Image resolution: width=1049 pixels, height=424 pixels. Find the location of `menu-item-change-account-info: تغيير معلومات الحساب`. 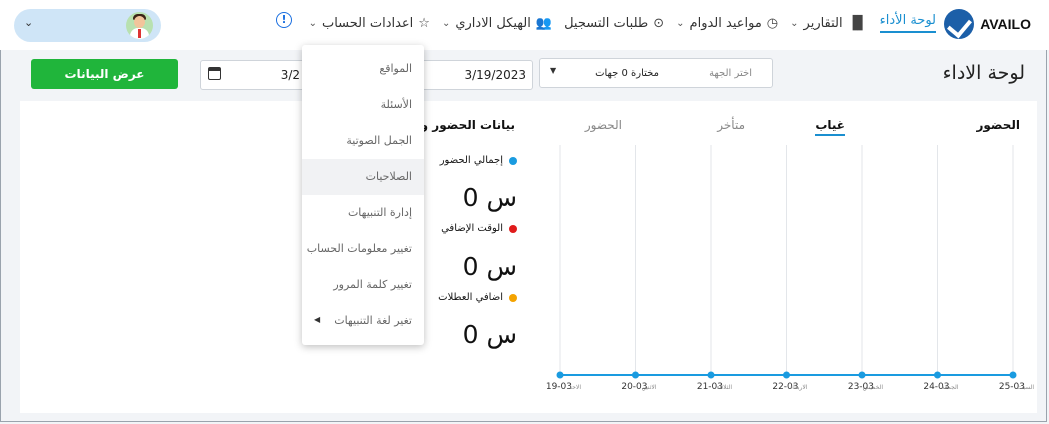

menu-item-change-account-info: تغيير معلومات الحساب is located at coordinates (363, 249).